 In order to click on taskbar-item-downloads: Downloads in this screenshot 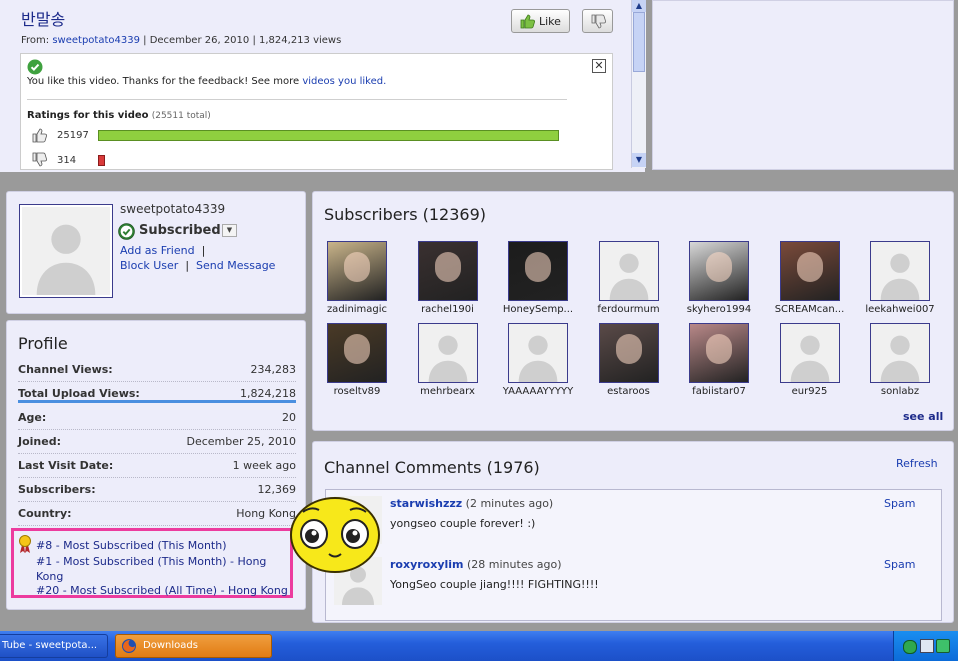, I will do `click(193, 646)`.